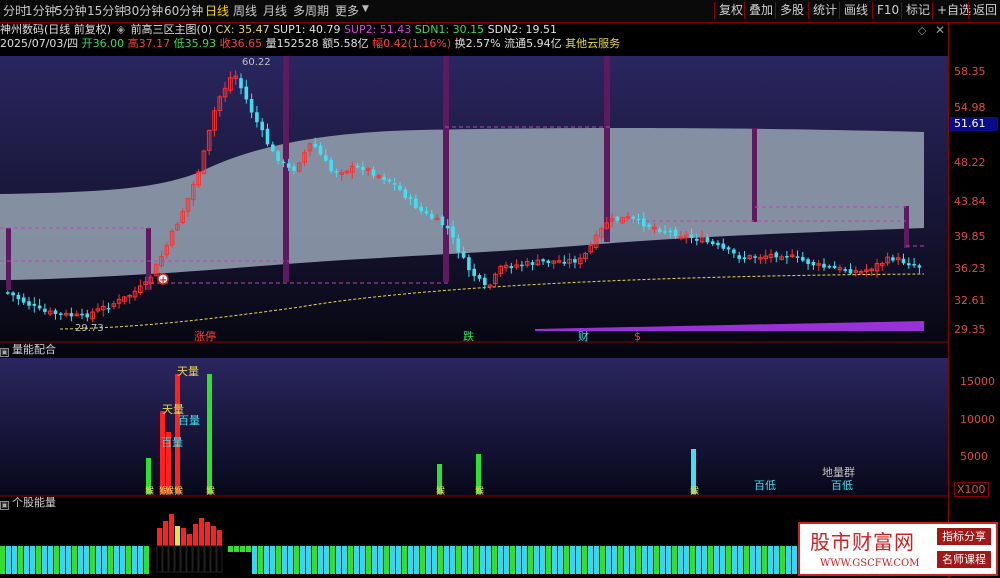 This screenshot has width=1000, height=578. What do you see at coordinates (970, 107) in the screenshot?
I see `price-tick: 54.98` at bounding box center [970, 107].